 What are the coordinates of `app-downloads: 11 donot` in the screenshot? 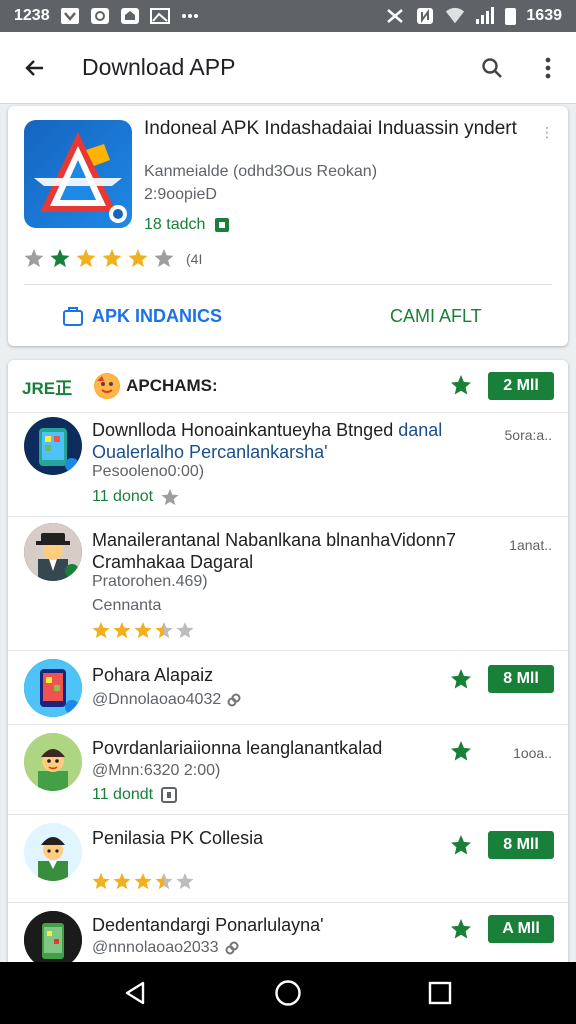 It's located at (135, 497).